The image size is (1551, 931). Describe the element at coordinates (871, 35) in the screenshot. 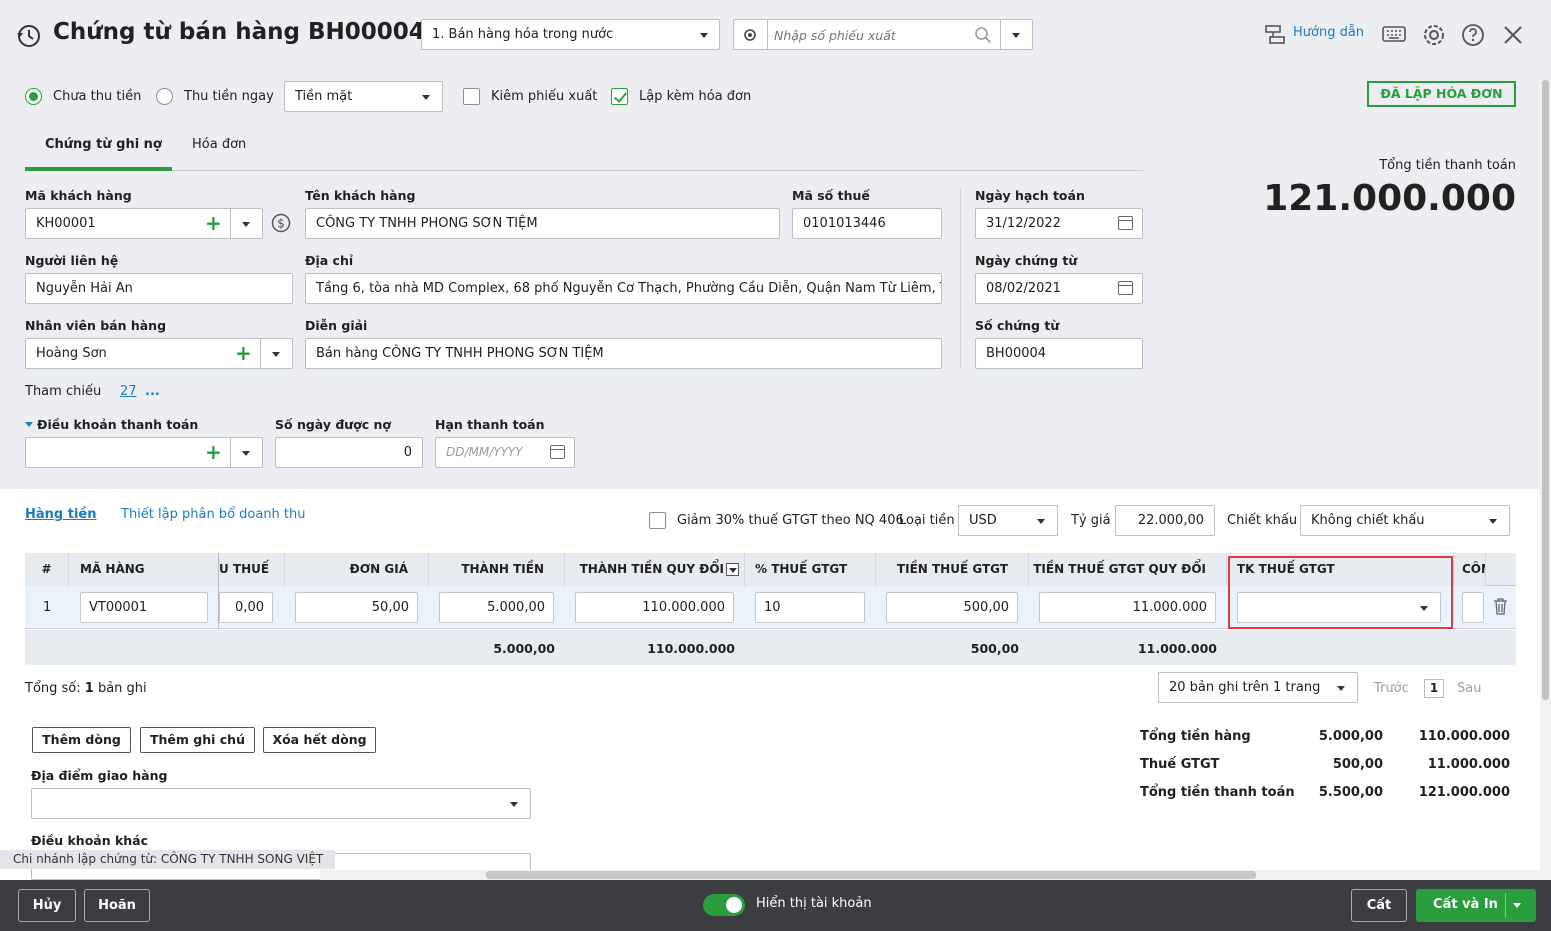

I see `export-search-input` at that location.